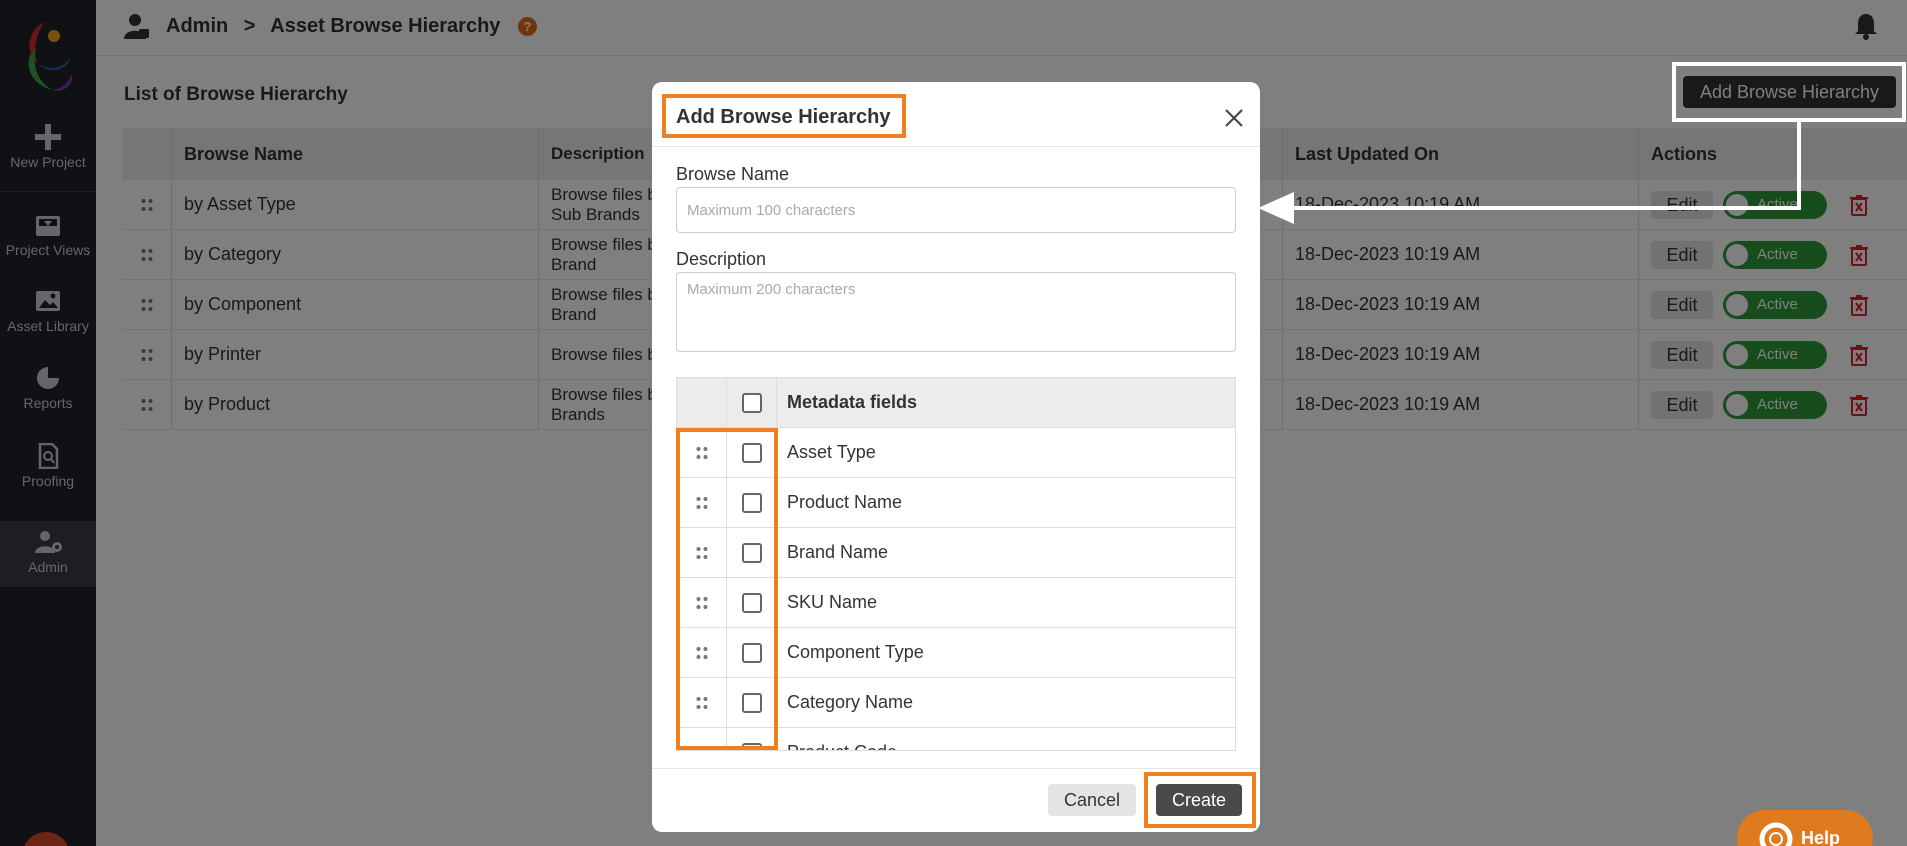  I want to click on metadata-field-label: SKU Name, so click(832, 602).